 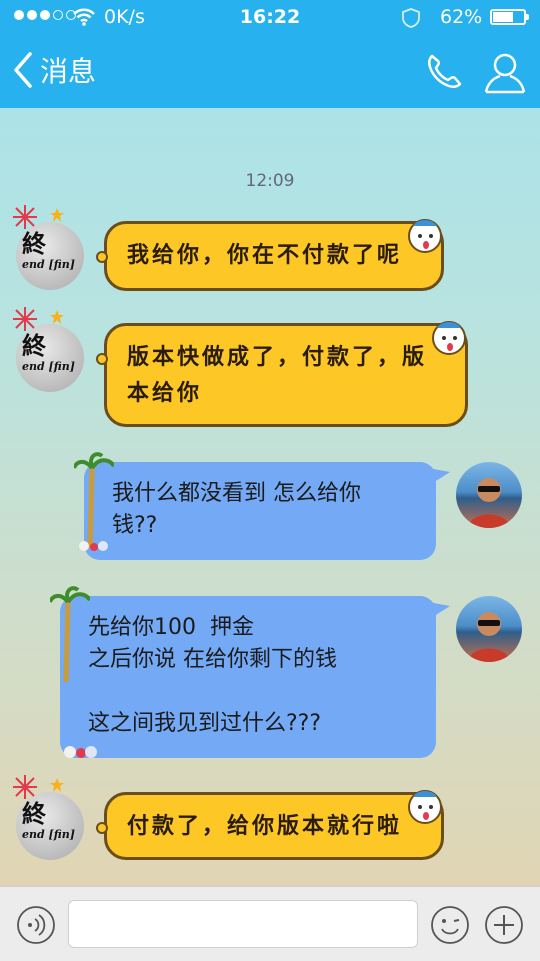 What do you see at coordinates (270, 18) in the screenshot?
I see `status-bar: 0K/s 16:22 62%` at bounding box center [270, 18].